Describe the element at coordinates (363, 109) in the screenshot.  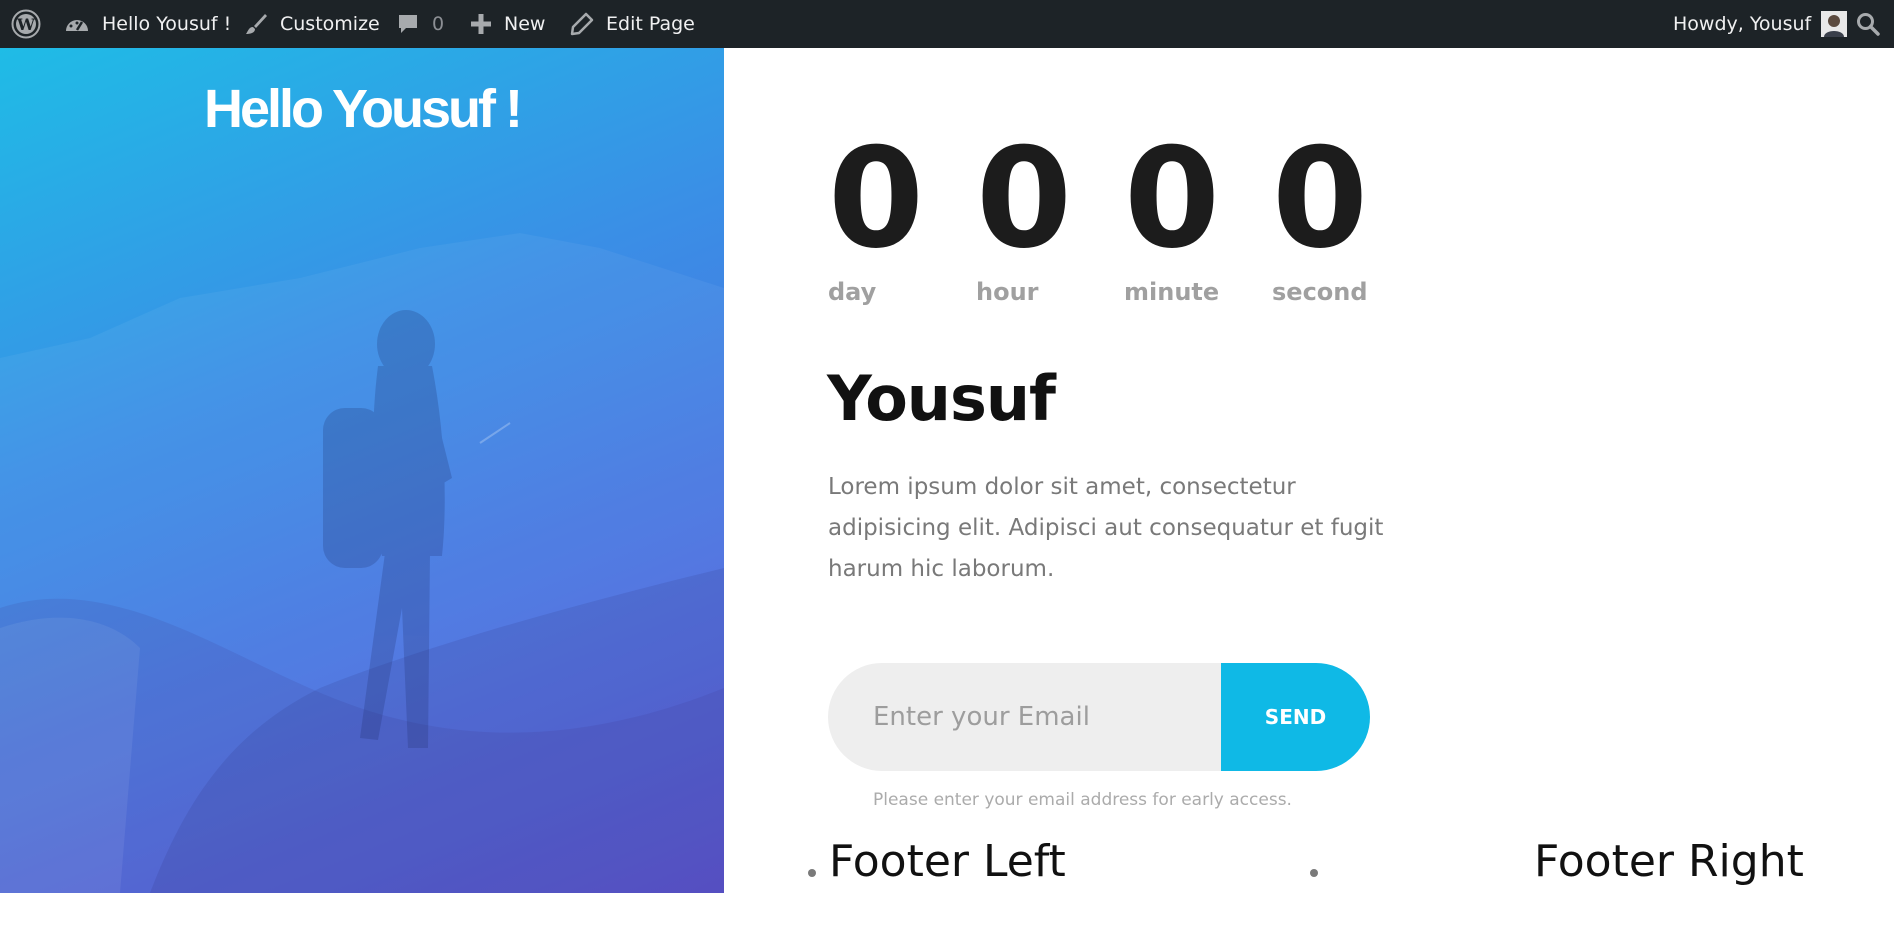
I see `hero-title: Hello Yousuf !` at that location.